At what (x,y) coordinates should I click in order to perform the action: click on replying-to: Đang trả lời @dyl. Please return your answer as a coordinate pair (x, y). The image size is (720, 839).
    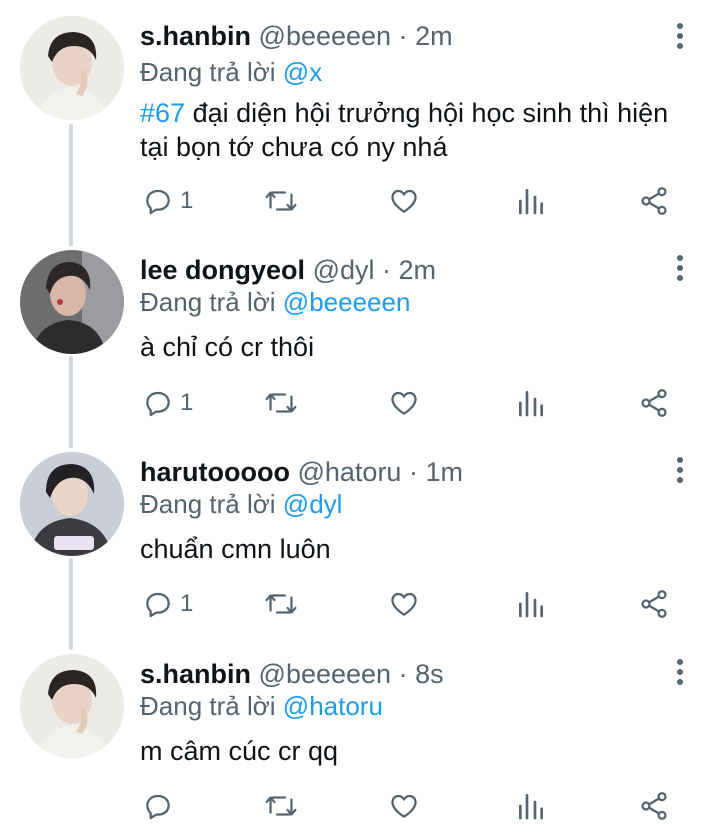
    Looking at the image, I should click on (241, 504).